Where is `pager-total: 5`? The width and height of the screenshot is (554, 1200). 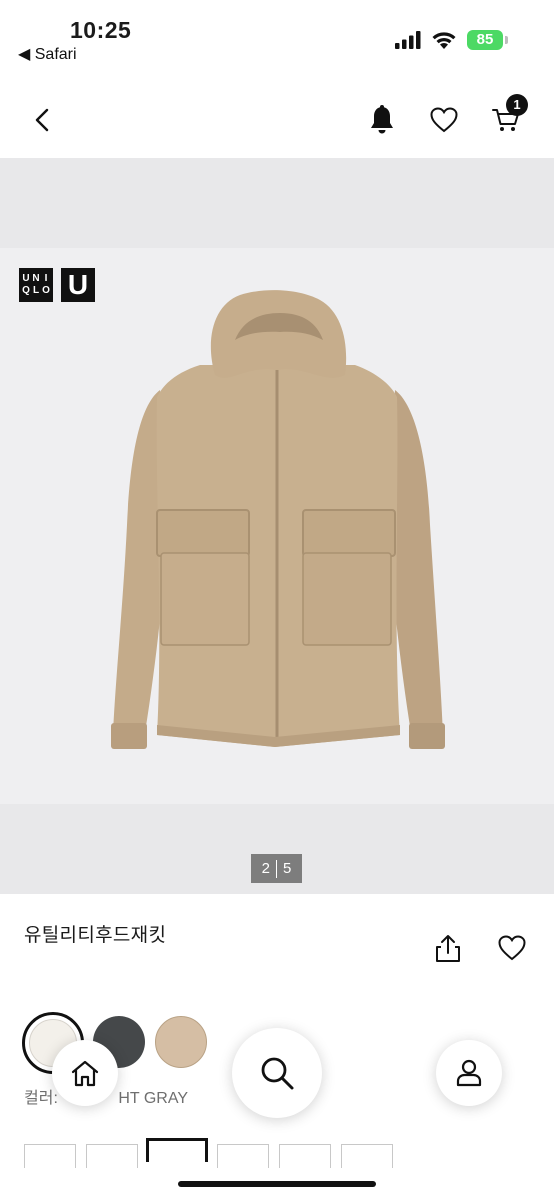
pager-total: 5 is located at coordinates (287, 868).